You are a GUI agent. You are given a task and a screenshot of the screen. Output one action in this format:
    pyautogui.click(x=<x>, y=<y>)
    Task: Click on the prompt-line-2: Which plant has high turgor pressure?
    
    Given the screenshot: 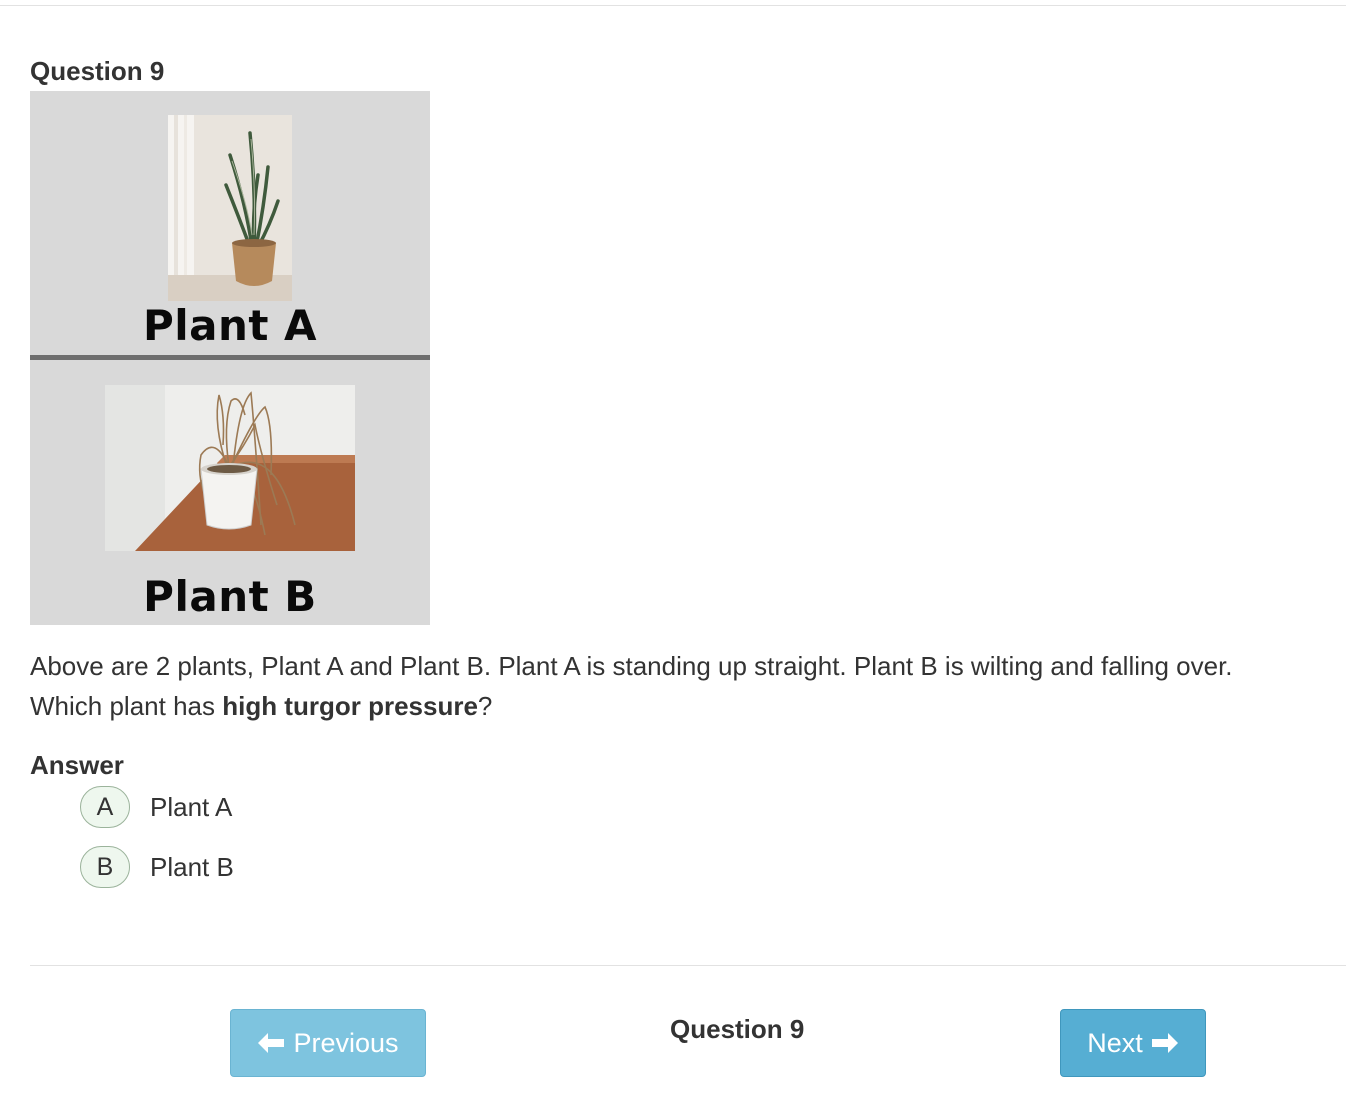 What is the action you would take?
    pyautogui.click(x=688, y=706)
    